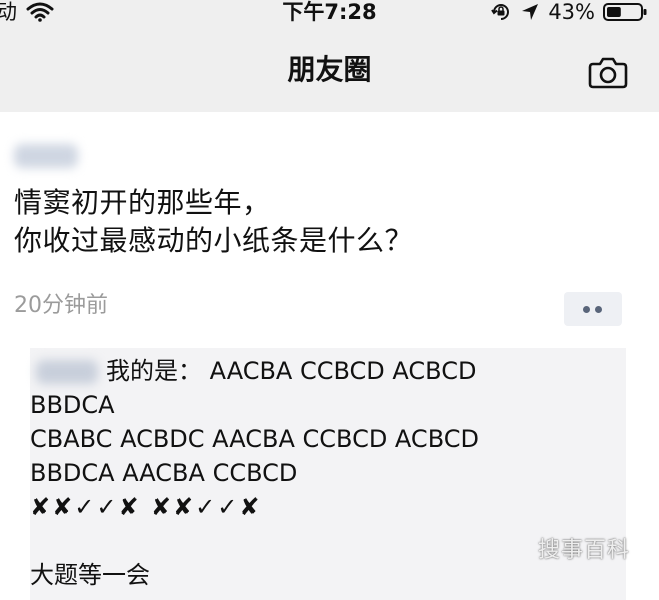  I want to click on nav-bar: 朋友圈, so click(329, 70).